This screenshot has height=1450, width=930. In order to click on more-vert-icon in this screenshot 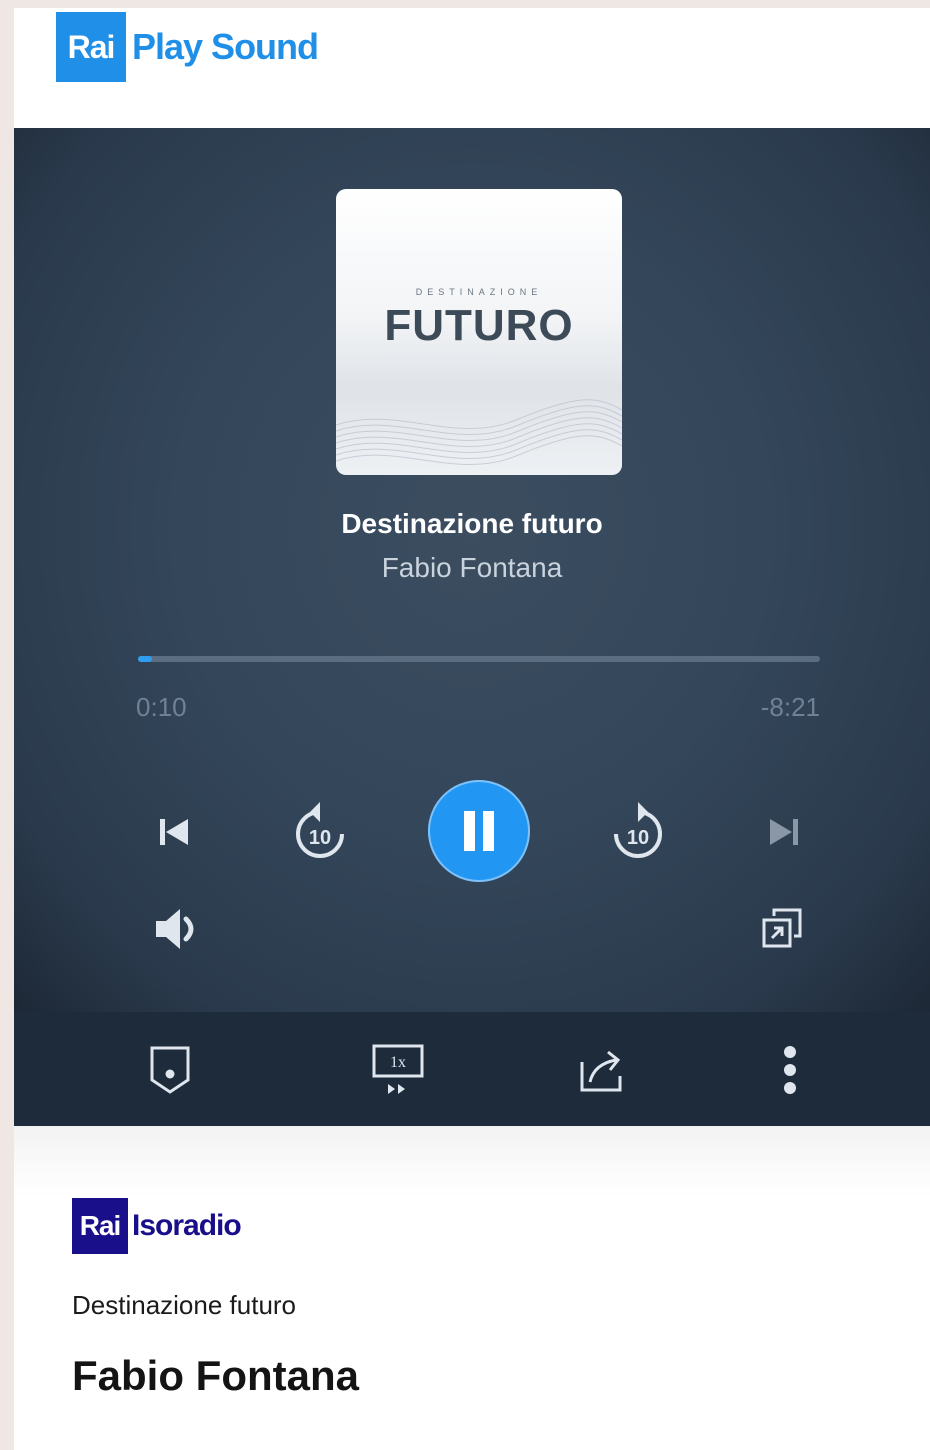, I will do `click(790, 1070)`.